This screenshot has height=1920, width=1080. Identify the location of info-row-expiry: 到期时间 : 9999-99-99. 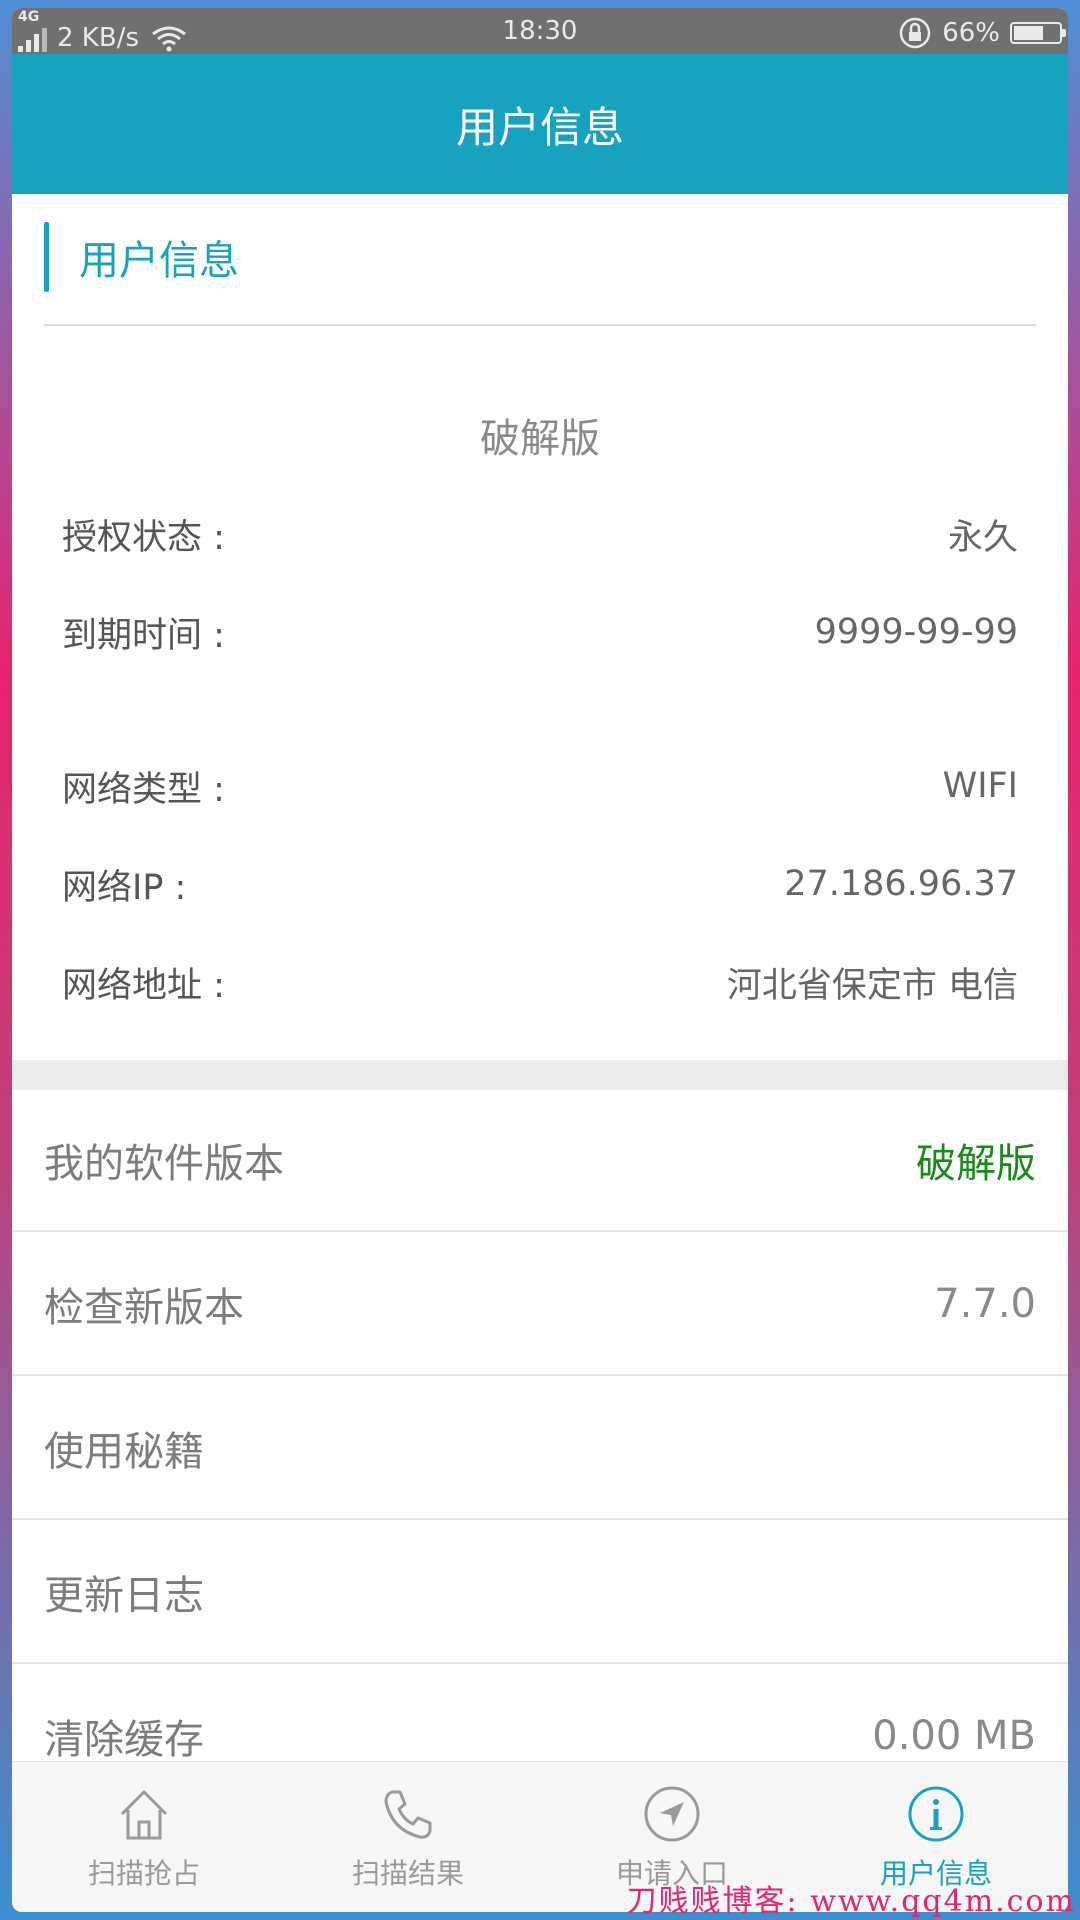
(540, 632).